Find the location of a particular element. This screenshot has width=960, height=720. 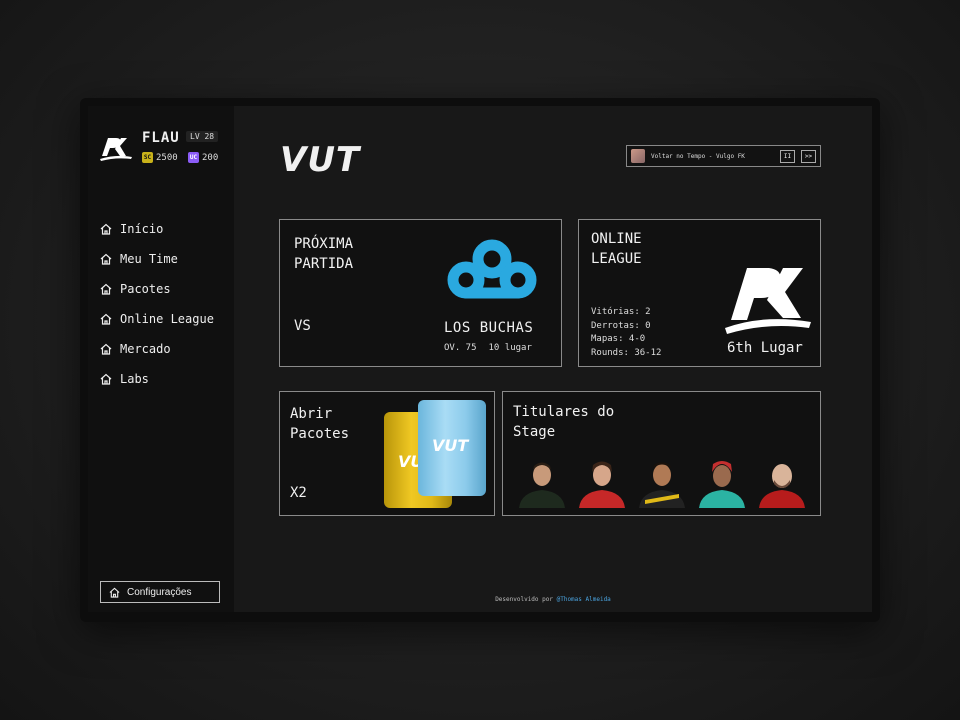

pack-label: VUT is located at coordinates (450, 445).